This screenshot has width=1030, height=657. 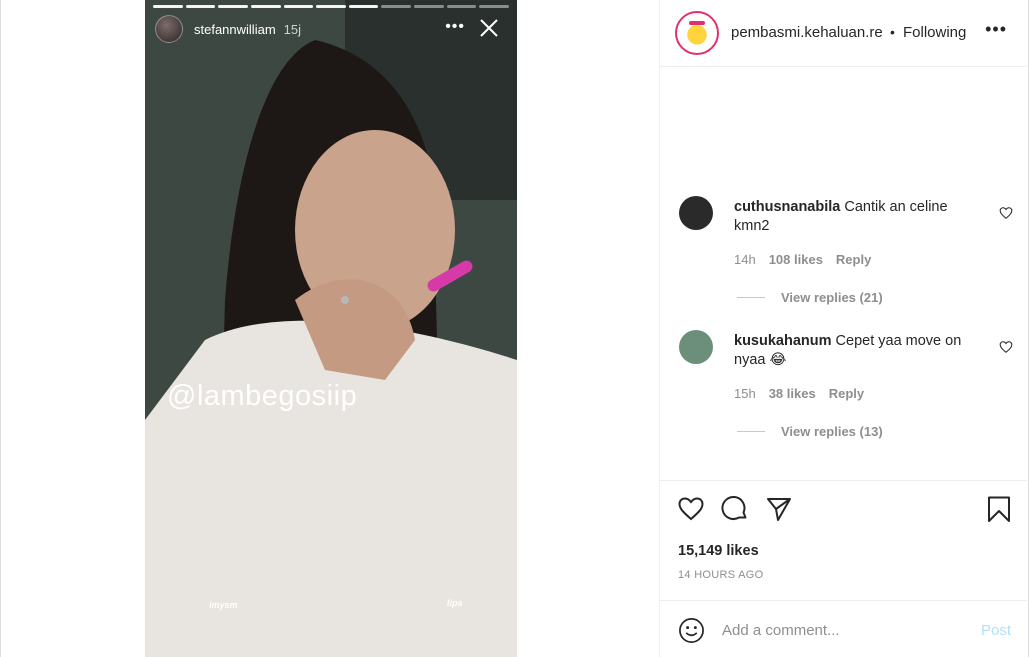 I want to click on author-username: pembasmi.kehaluan.re, so click(x=809, y=32).